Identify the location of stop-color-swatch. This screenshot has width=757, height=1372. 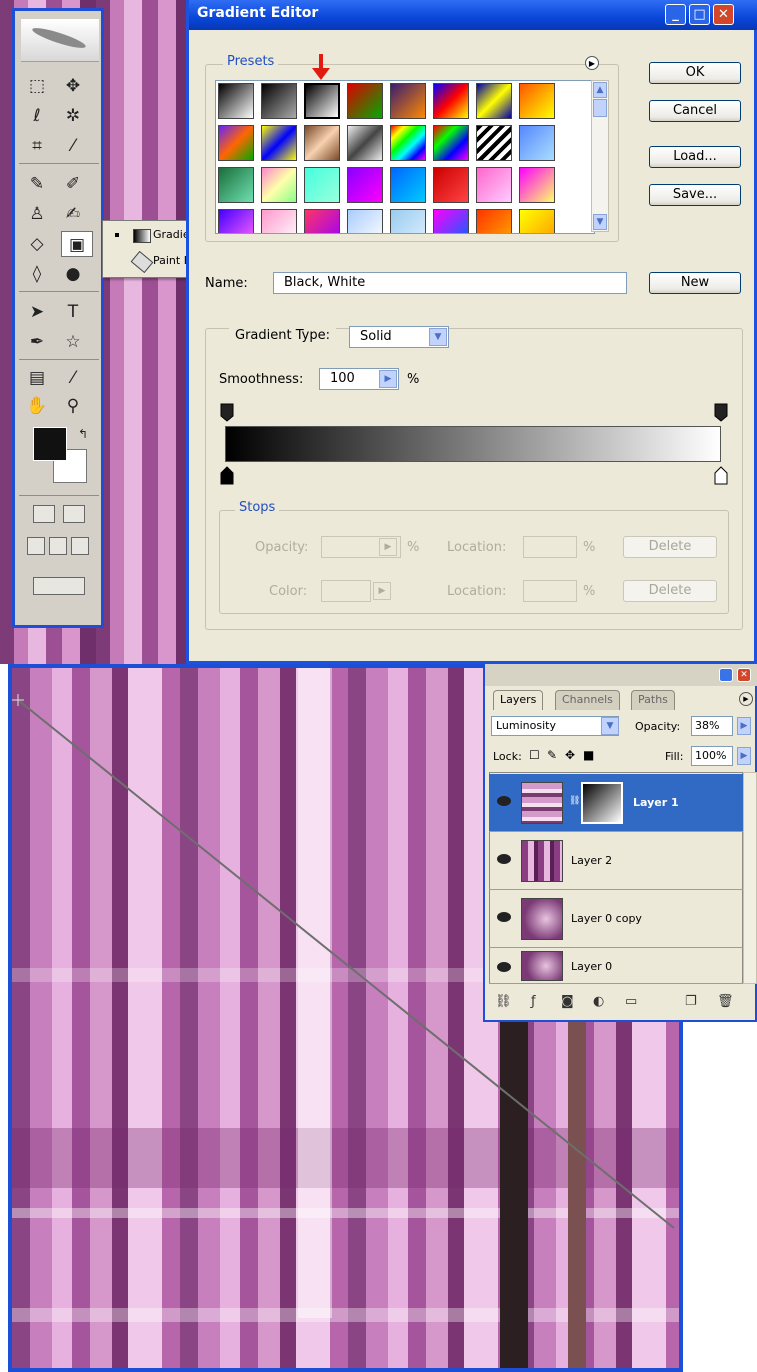
(346, 591).